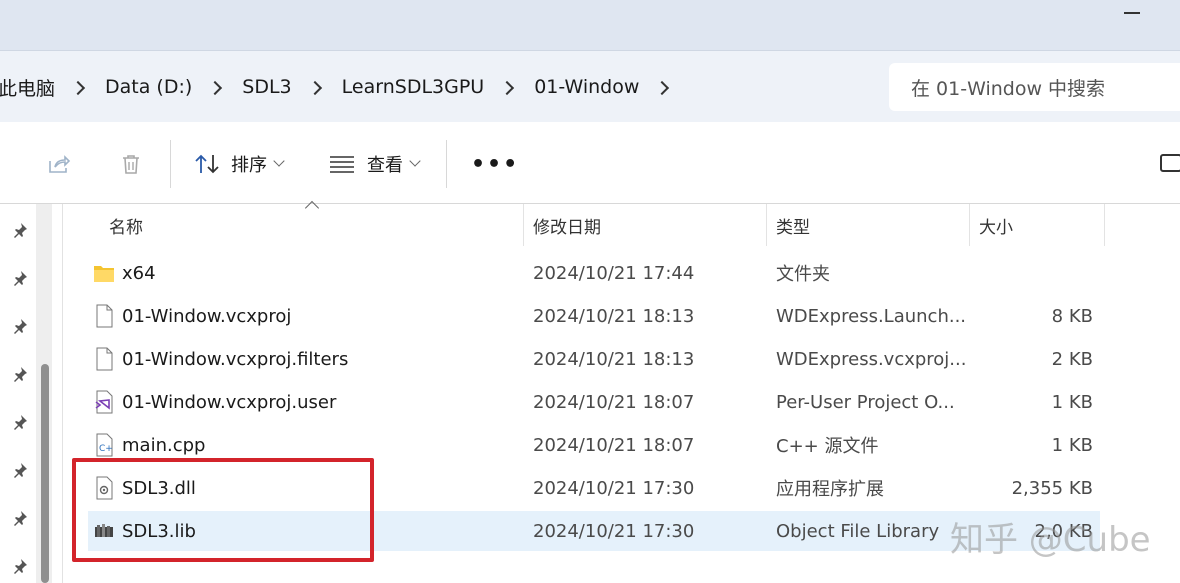  I want to click on file-name: 01-Window.vcxproj, so click(207, 316).